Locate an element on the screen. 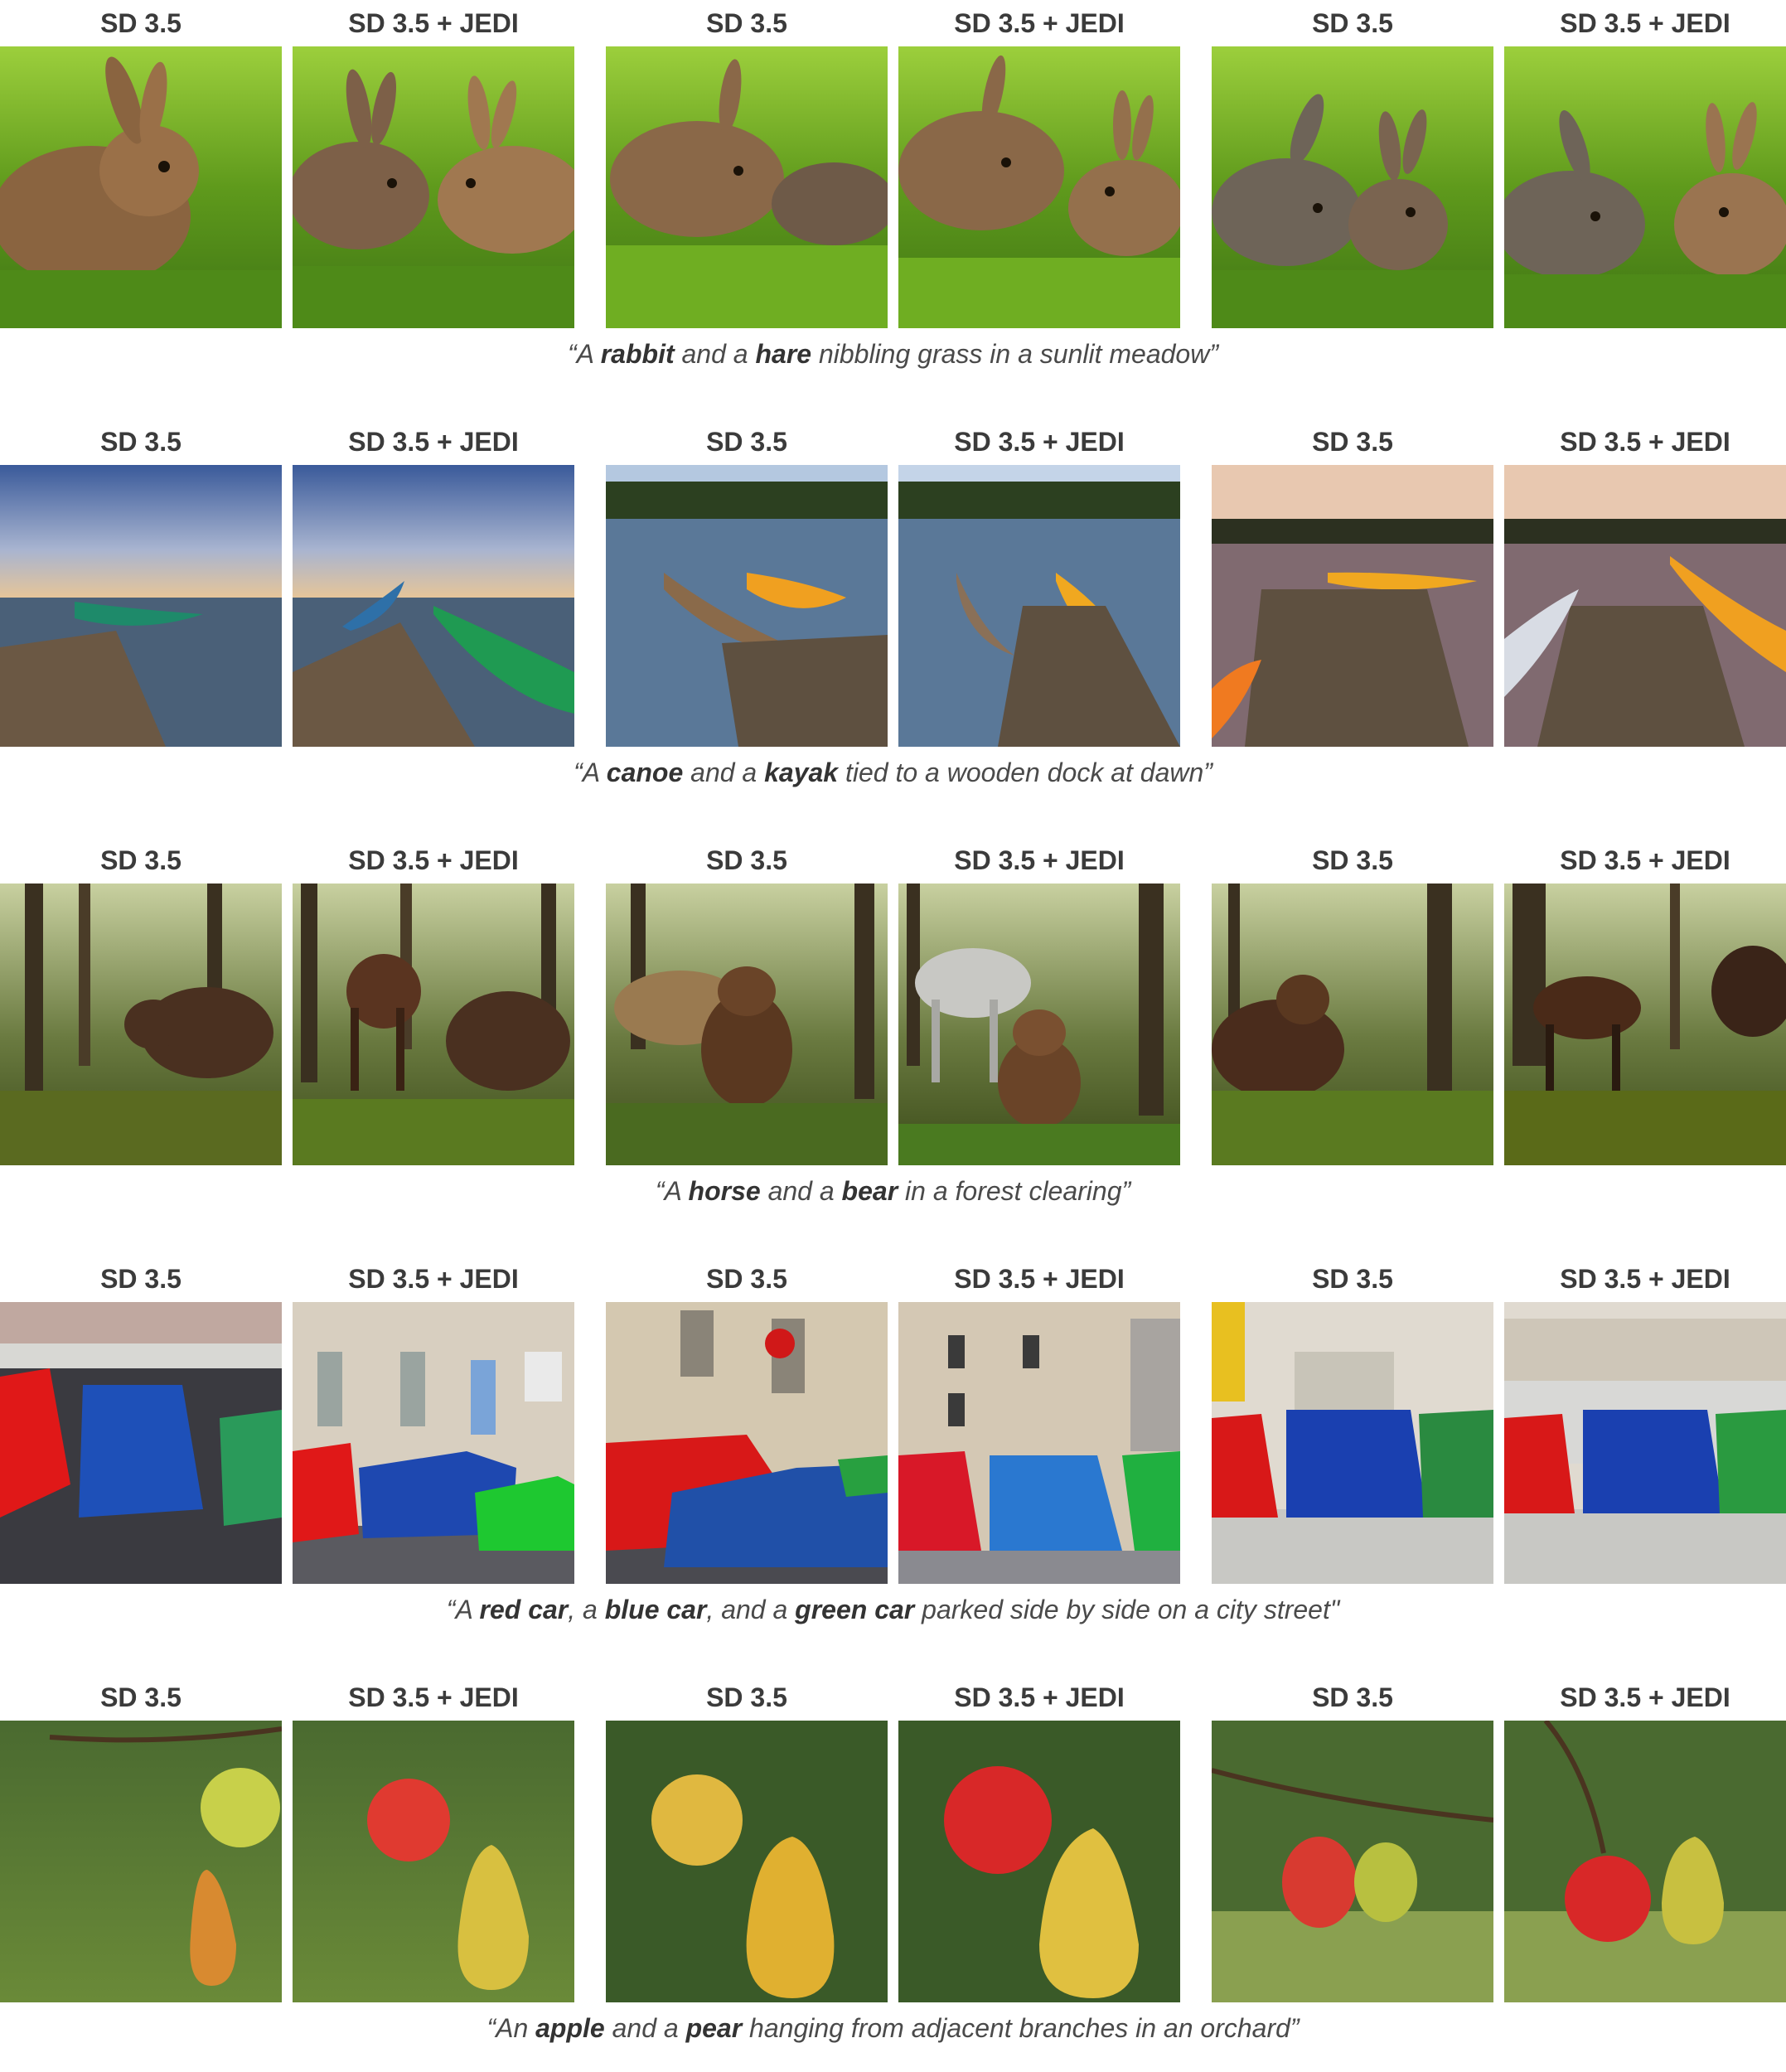 The image size is (1786, 2072). caption-keyword: green car is located at coordinates (855, 1609).